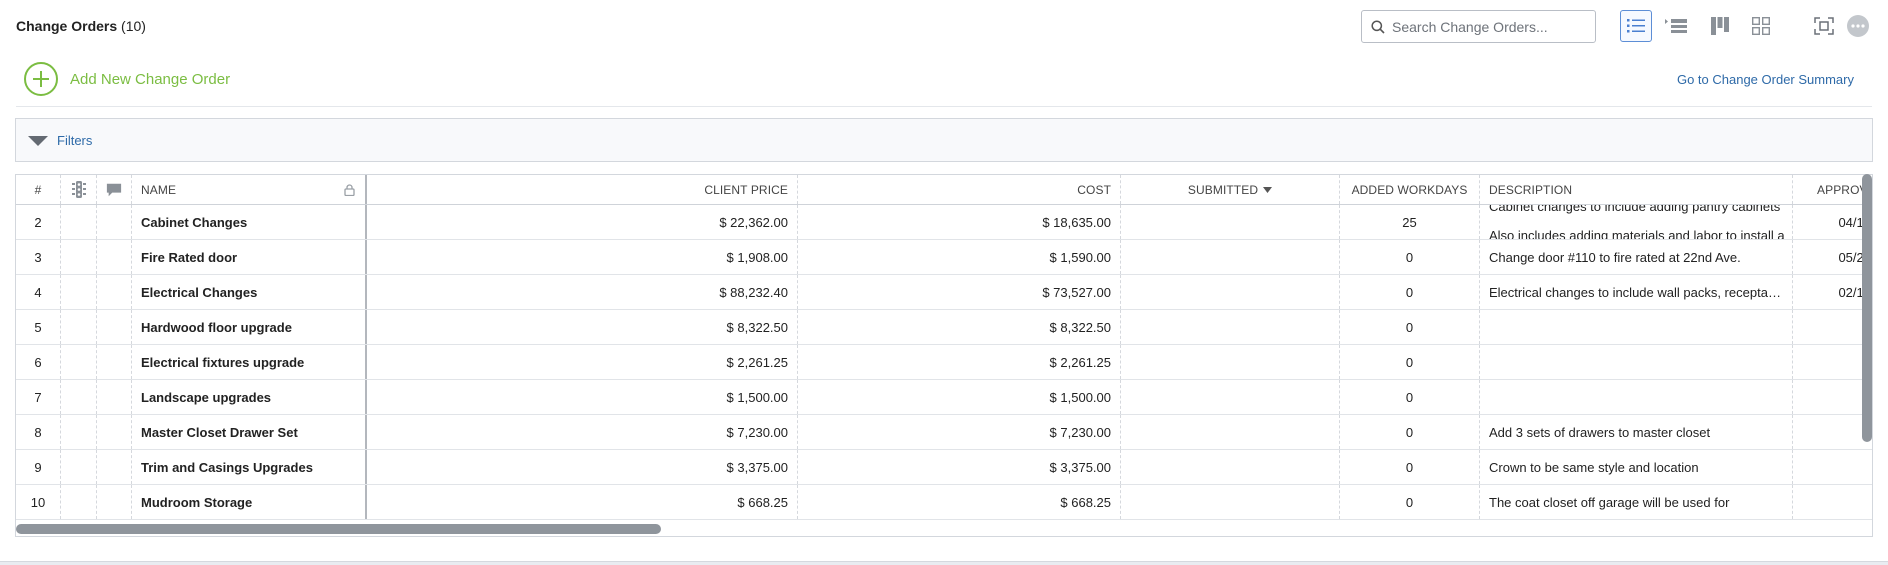  What do you see at coordinates (959, 467) in the screenshot?
I see `cost-cell: $ 3,375.00` at bounding box center [959, 467].